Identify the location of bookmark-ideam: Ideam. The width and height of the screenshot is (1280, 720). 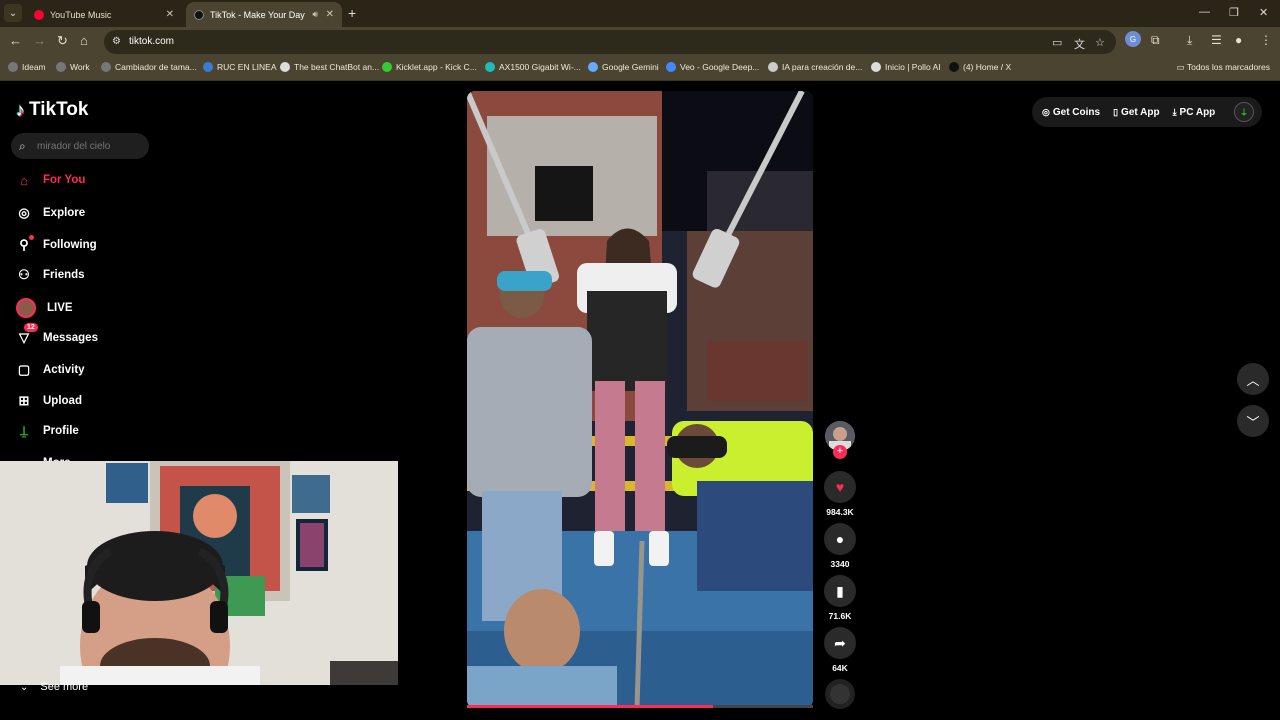
(27, 67).